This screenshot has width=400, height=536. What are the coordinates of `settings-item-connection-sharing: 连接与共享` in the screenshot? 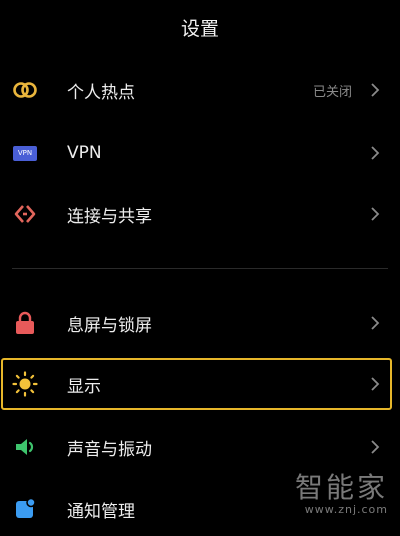 It's located at (200, 214).